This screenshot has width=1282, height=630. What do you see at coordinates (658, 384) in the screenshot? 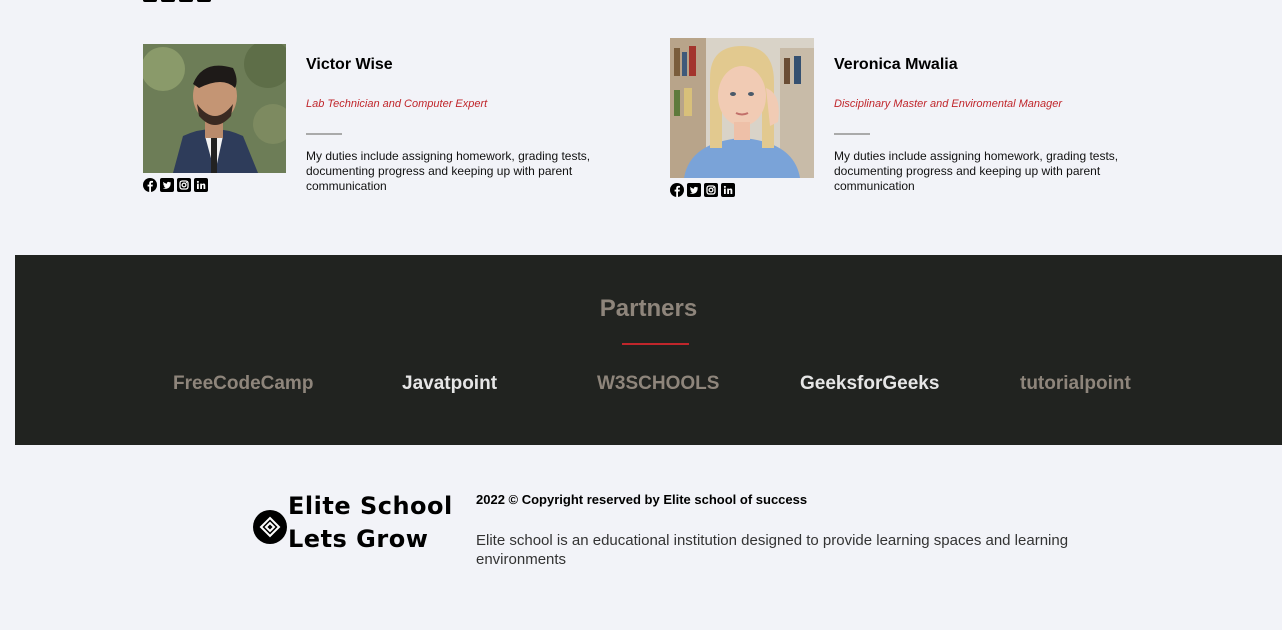
I see `partner-link-w3schools: W3SCHOOLS` at bounding box center [658, 384].